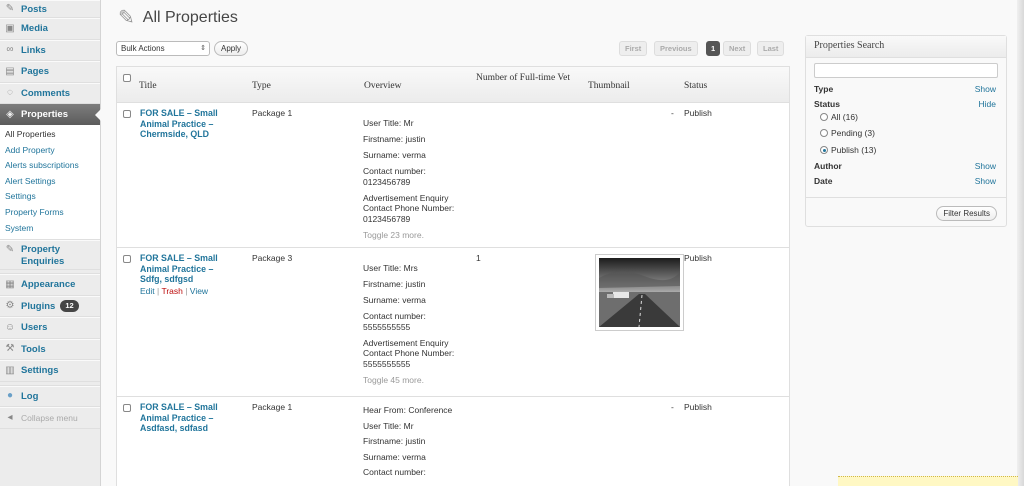 The height and width of the screenshot is (486, 1024). Describe the element at coordinates (52, 135) in the screenshot. I see `submenu-all-properties: All Properties` at that location.